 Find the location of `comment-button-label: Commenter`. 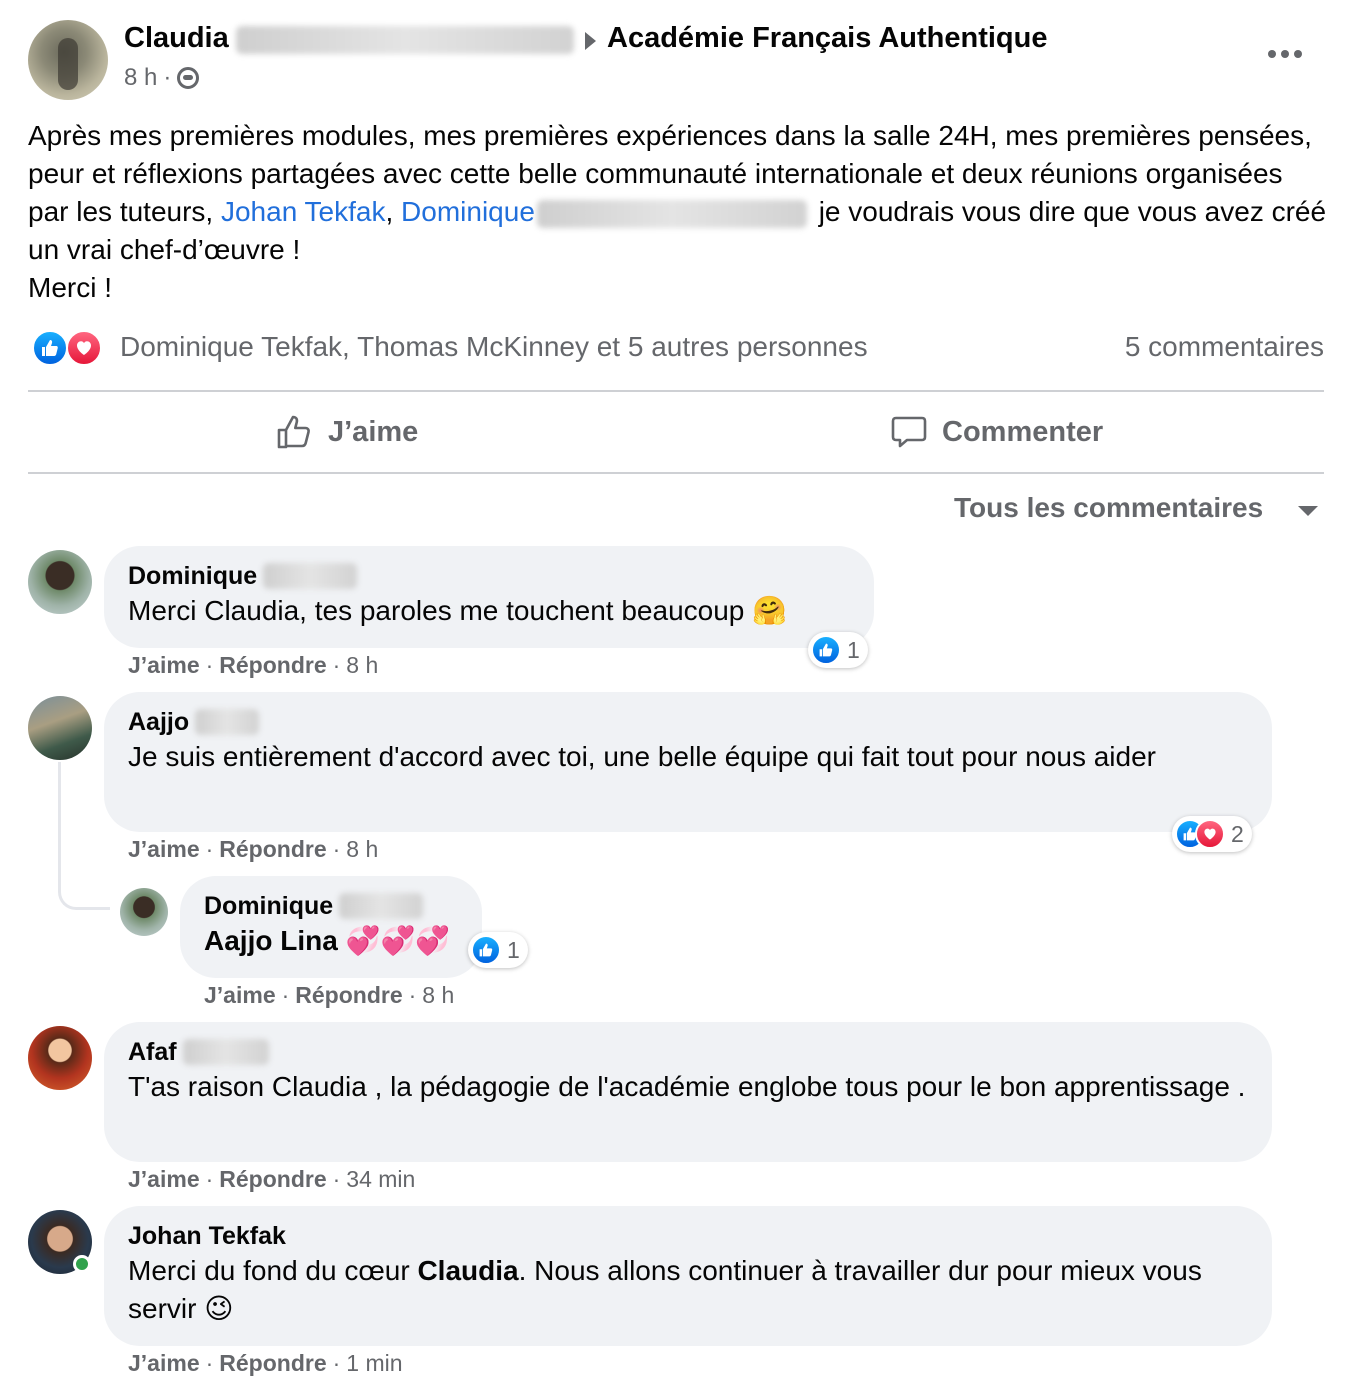

comment-button-label: Commenter is located at coordinates (1023, 431).